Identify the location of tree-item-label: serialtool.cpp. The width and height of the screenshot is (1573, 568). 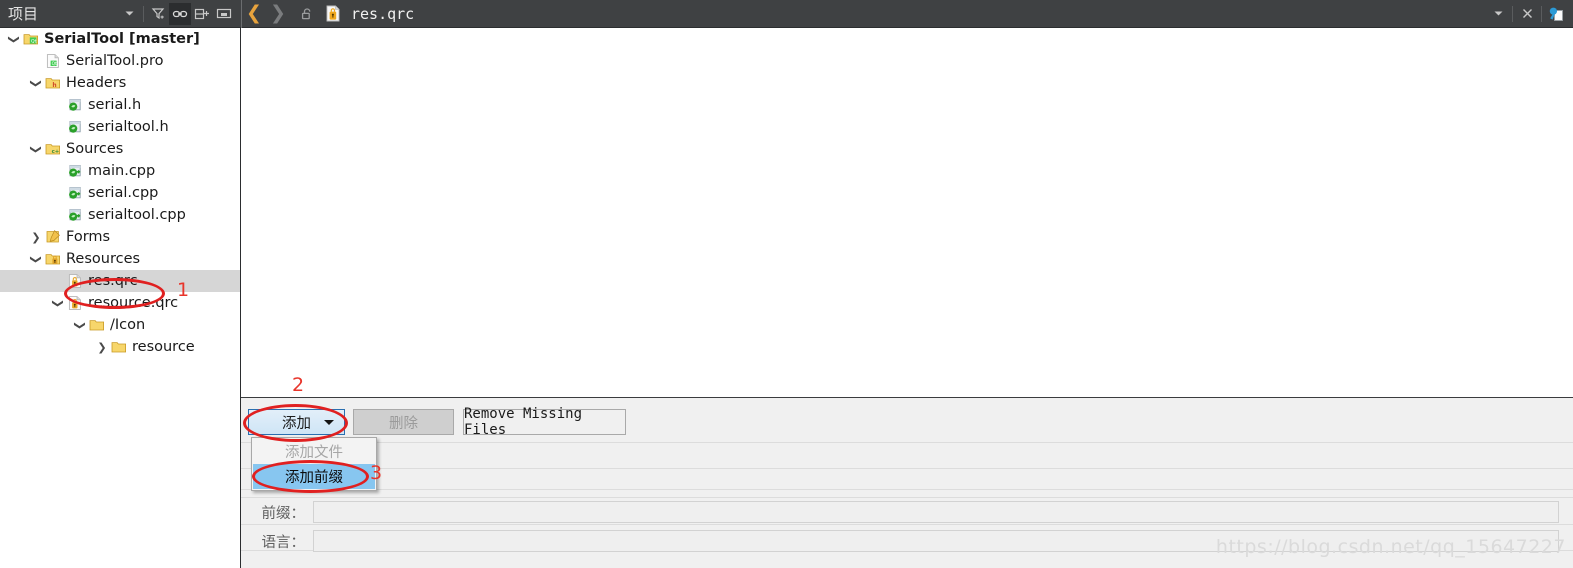
(137, 215).